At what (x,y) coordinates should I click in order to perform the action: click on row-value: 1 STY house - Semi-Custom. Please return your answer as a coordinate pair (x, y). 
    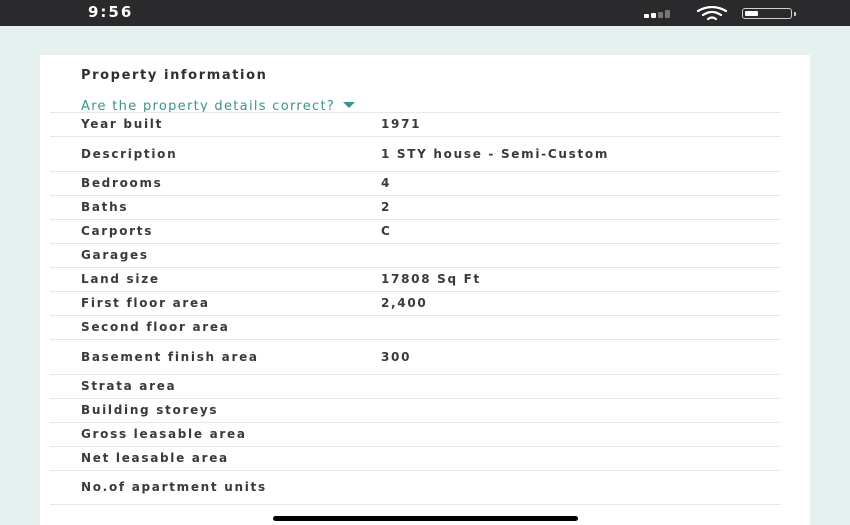
    Looking at the image, I should click on (495, 153).